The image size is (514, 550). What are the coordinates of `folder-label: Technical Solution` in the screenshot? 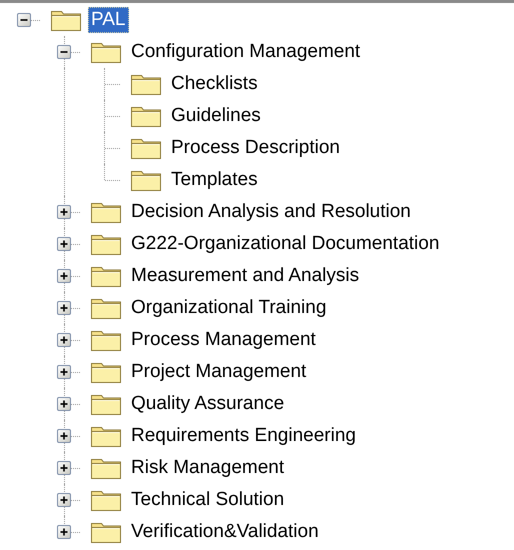 It's located at (208, 500).